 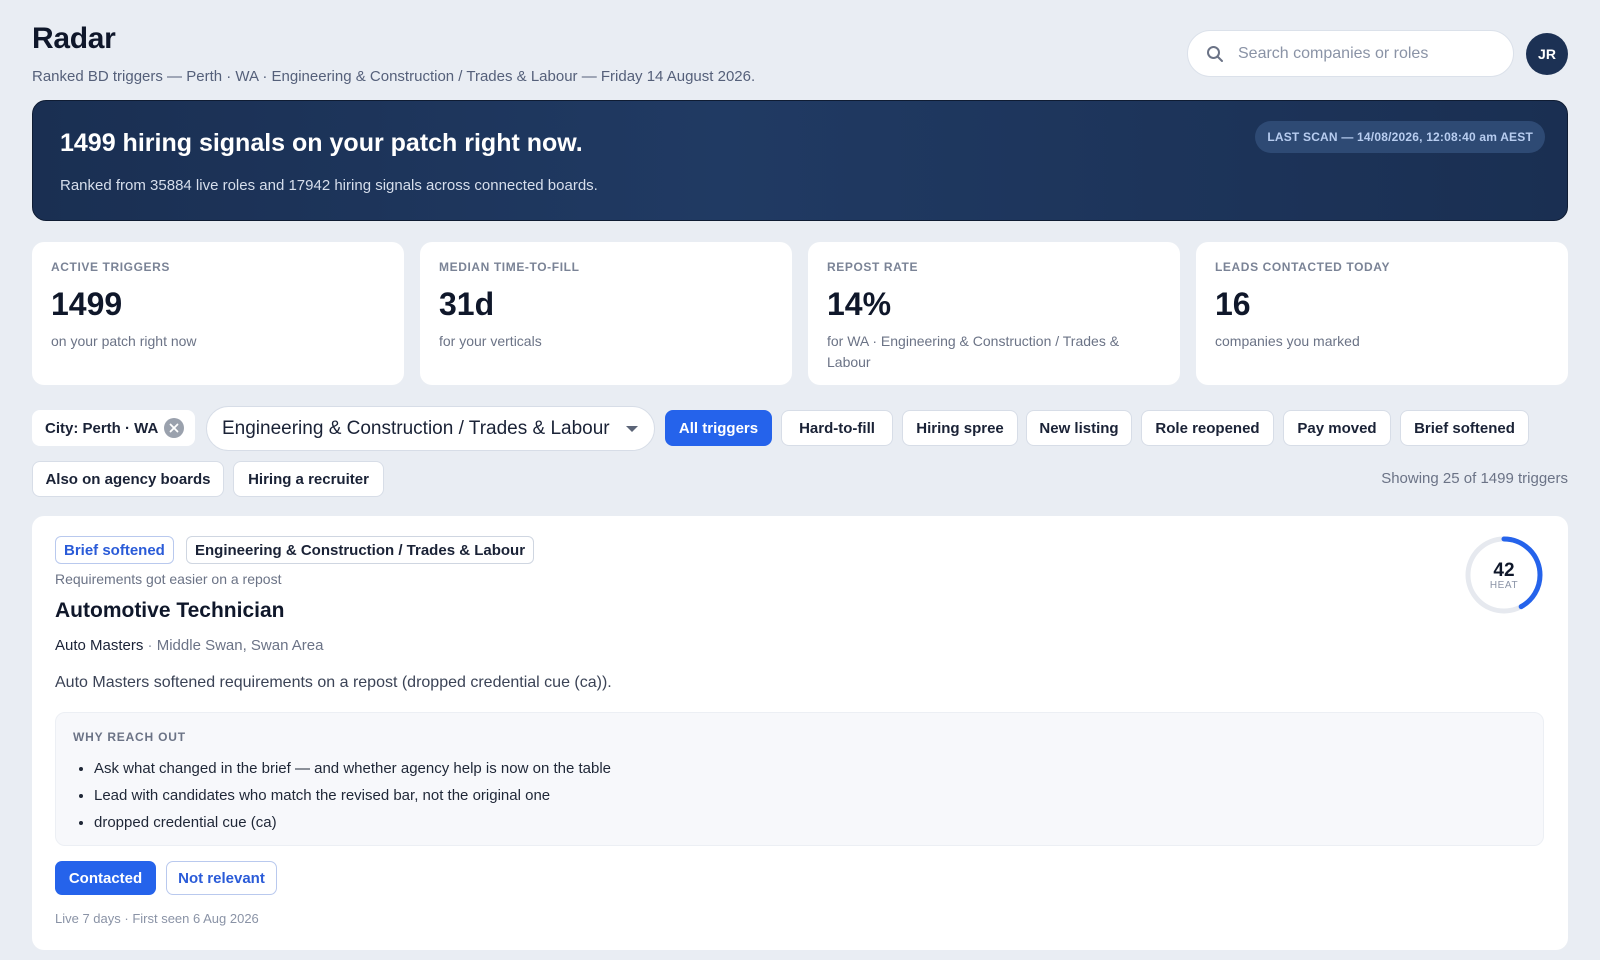 I want to click on role-location: Middle Swan, Swan Area, so click(x=240, y=645).